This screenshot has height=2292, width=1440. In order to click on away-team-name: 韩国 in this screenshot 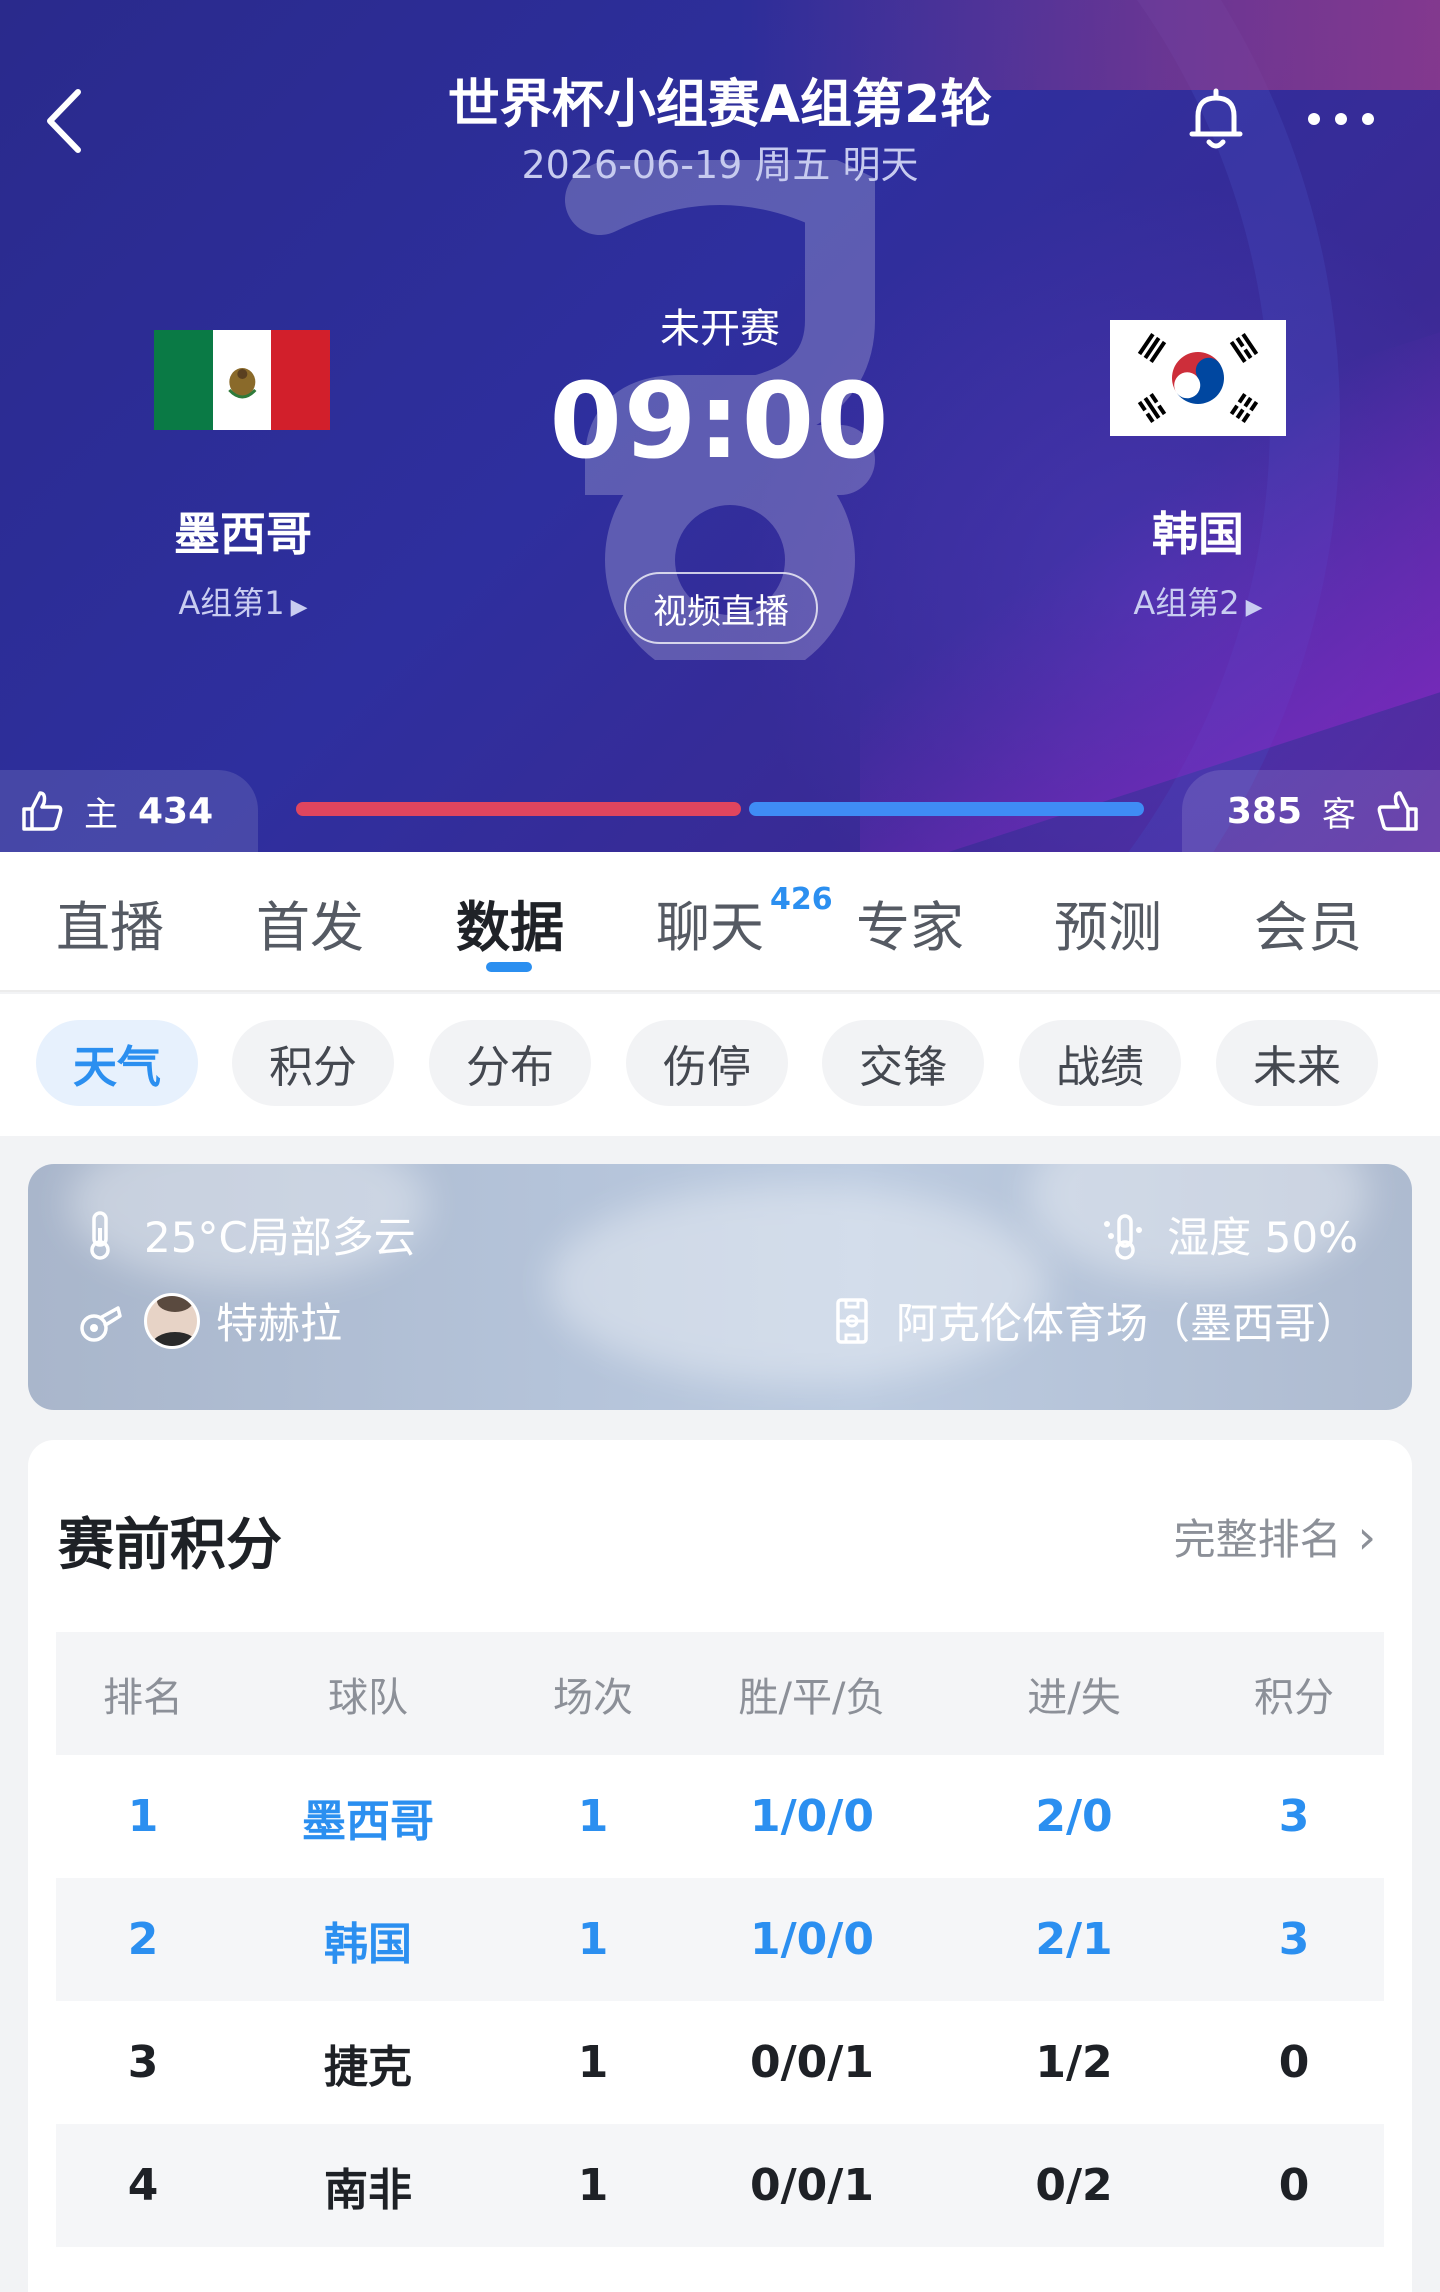, I will do `click(1198, 531)`.